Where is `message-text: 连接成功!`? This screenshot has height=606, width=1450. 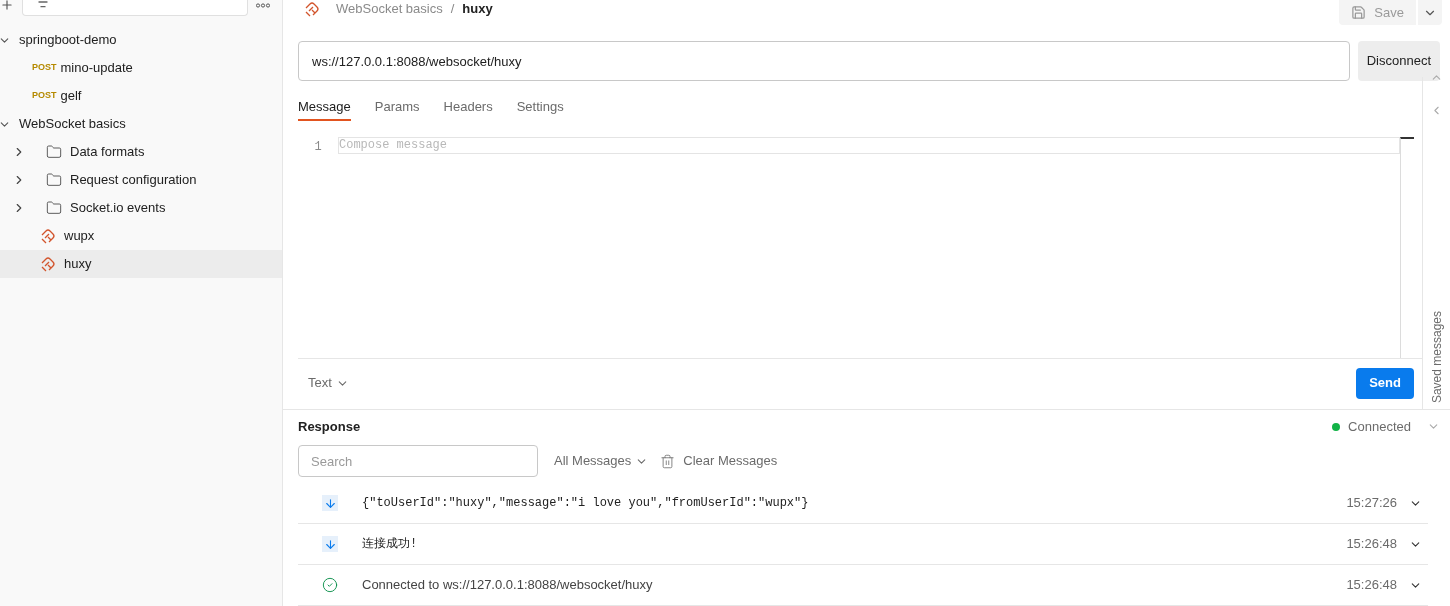
message-text: 连接成功! is located at coordinates (390, 544).